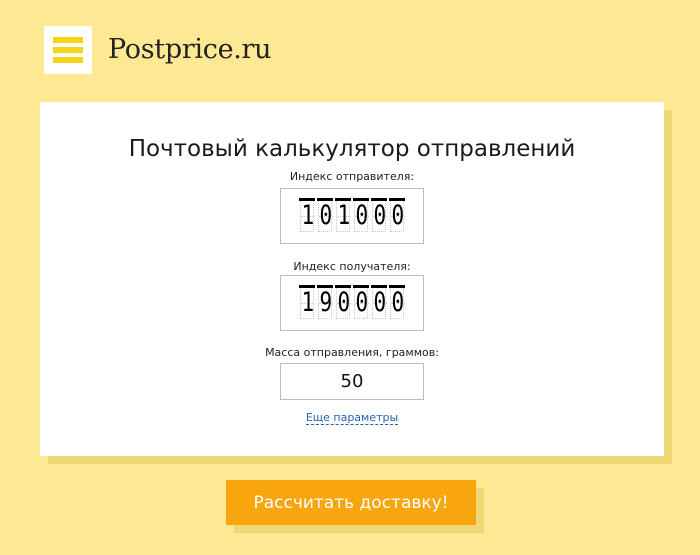  Describe the element at coordinates (352, 303) in the screenshot. I see `recipient-index-input: 1 9 0 0 0 0` at that location.